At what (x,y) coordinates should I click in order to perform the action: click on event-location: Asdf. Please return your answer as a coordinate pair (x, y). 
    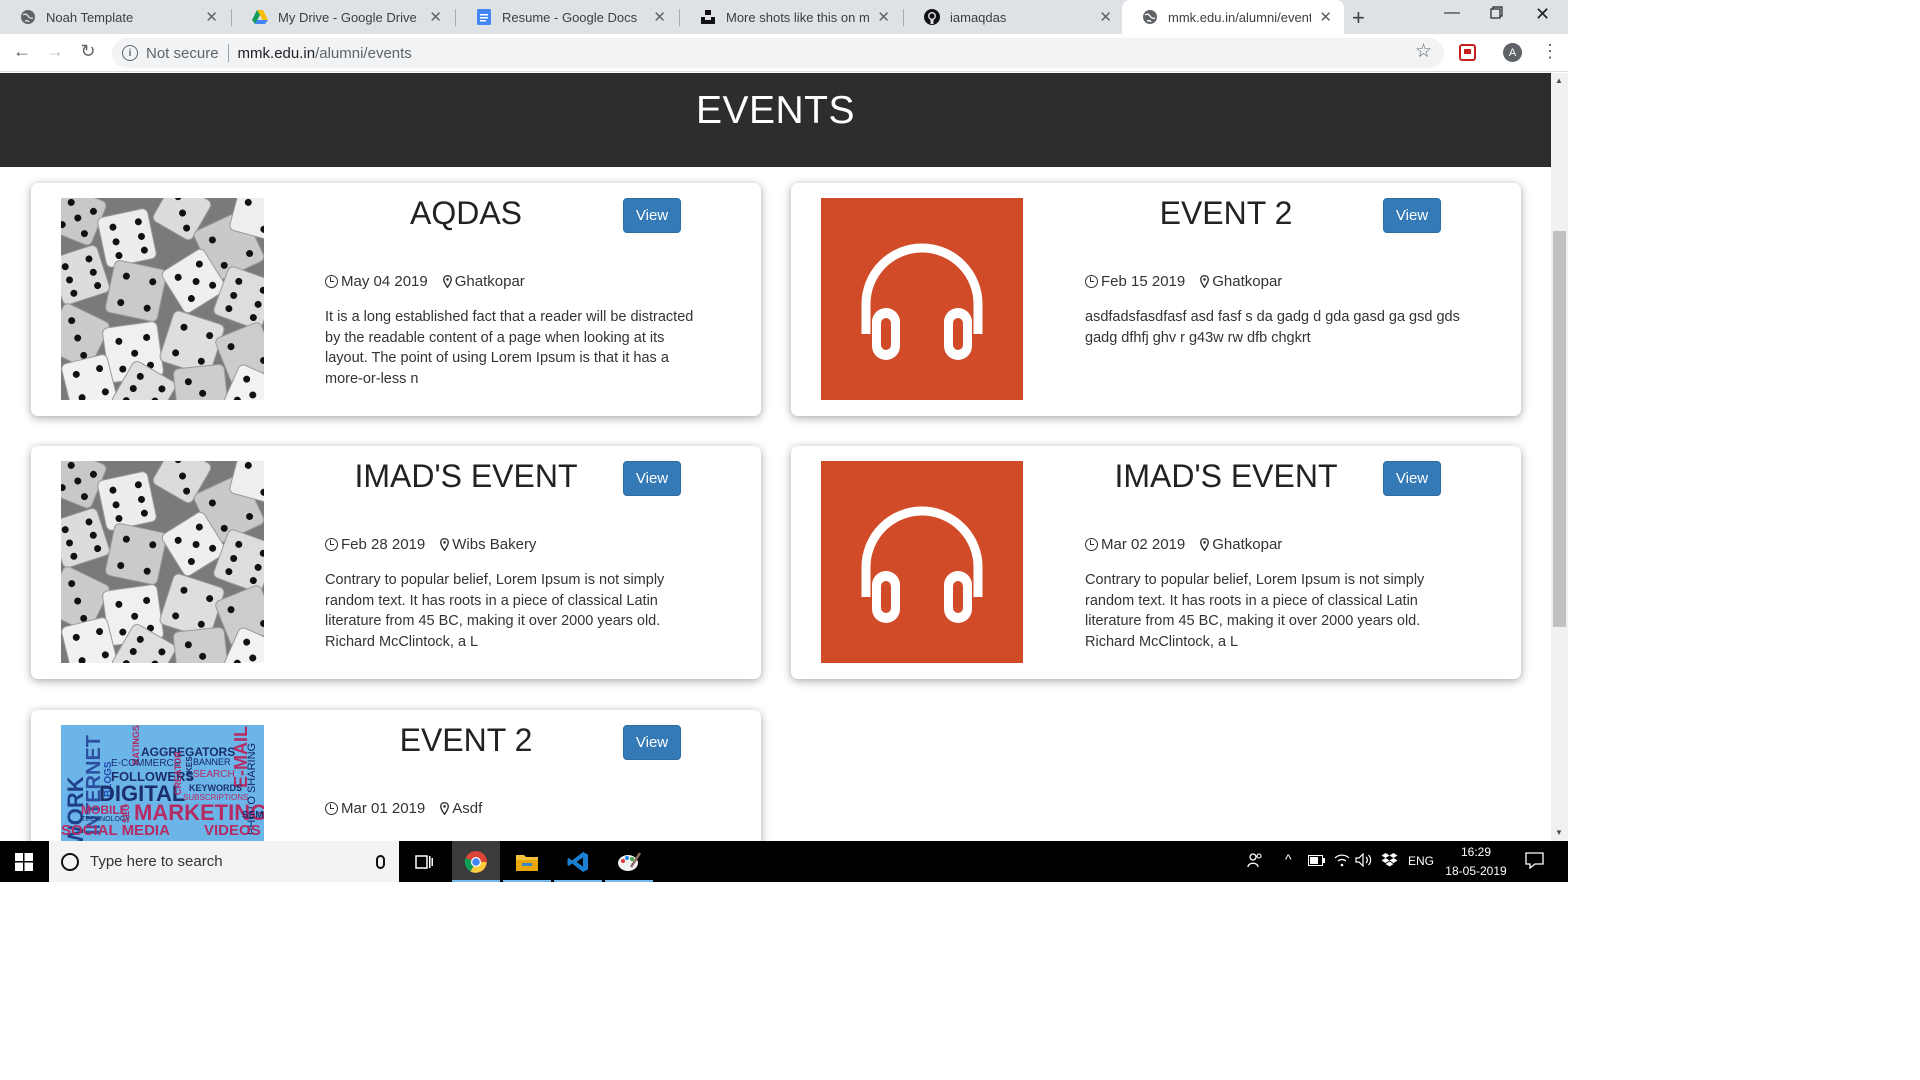
    Looking at the image, I should click on (467, 808).